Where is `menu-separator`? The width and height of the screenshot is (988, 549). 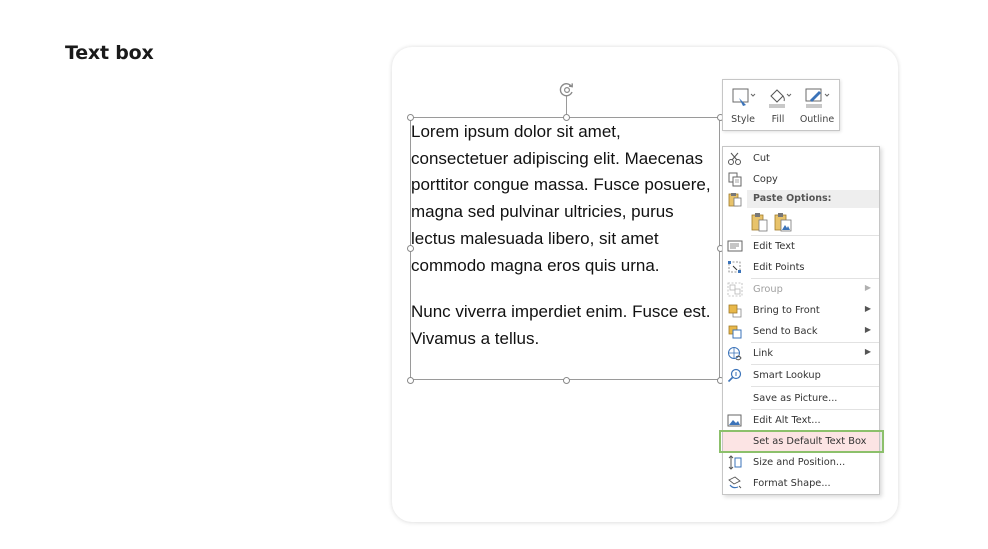
menu-separator is located at coordinates (815, 386).